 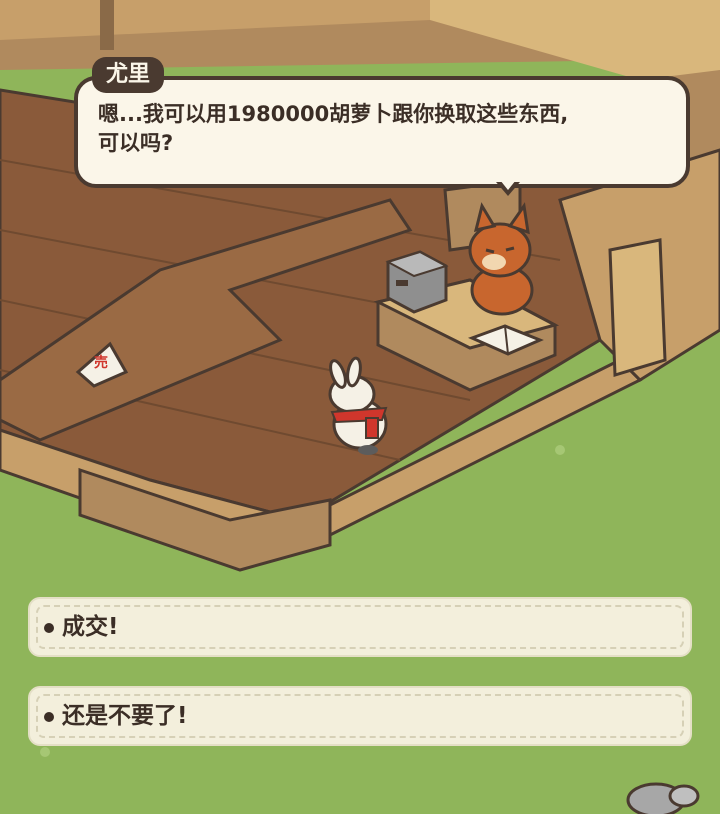 I want to click on choice-label: 成交!, so click(x=90, y=627).